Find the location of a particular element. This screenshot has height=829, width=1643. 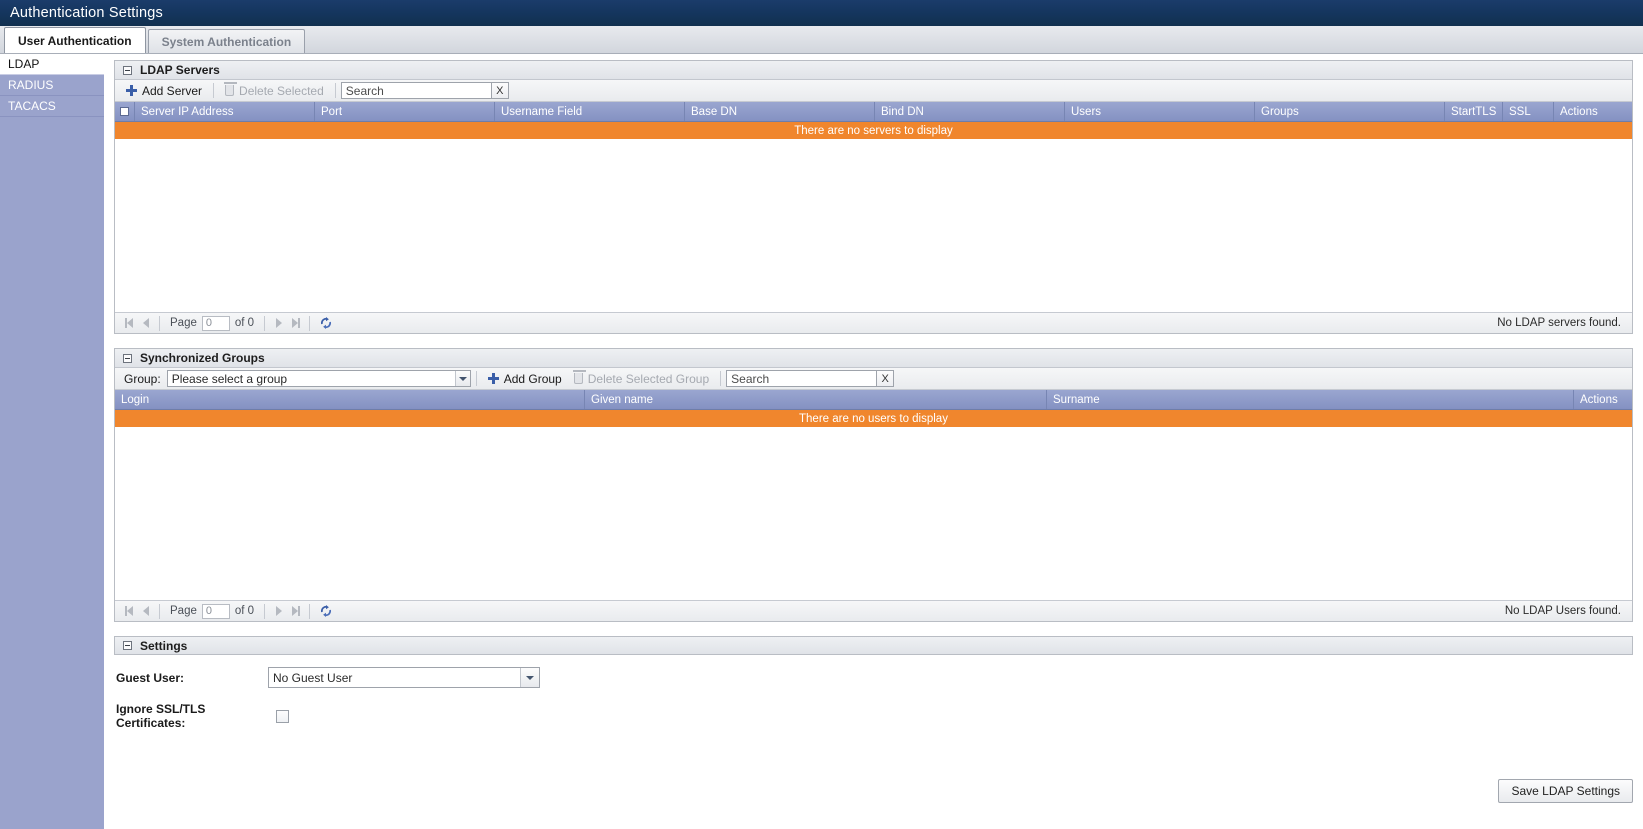

last-page-icon is located at coordinates (298, 611).